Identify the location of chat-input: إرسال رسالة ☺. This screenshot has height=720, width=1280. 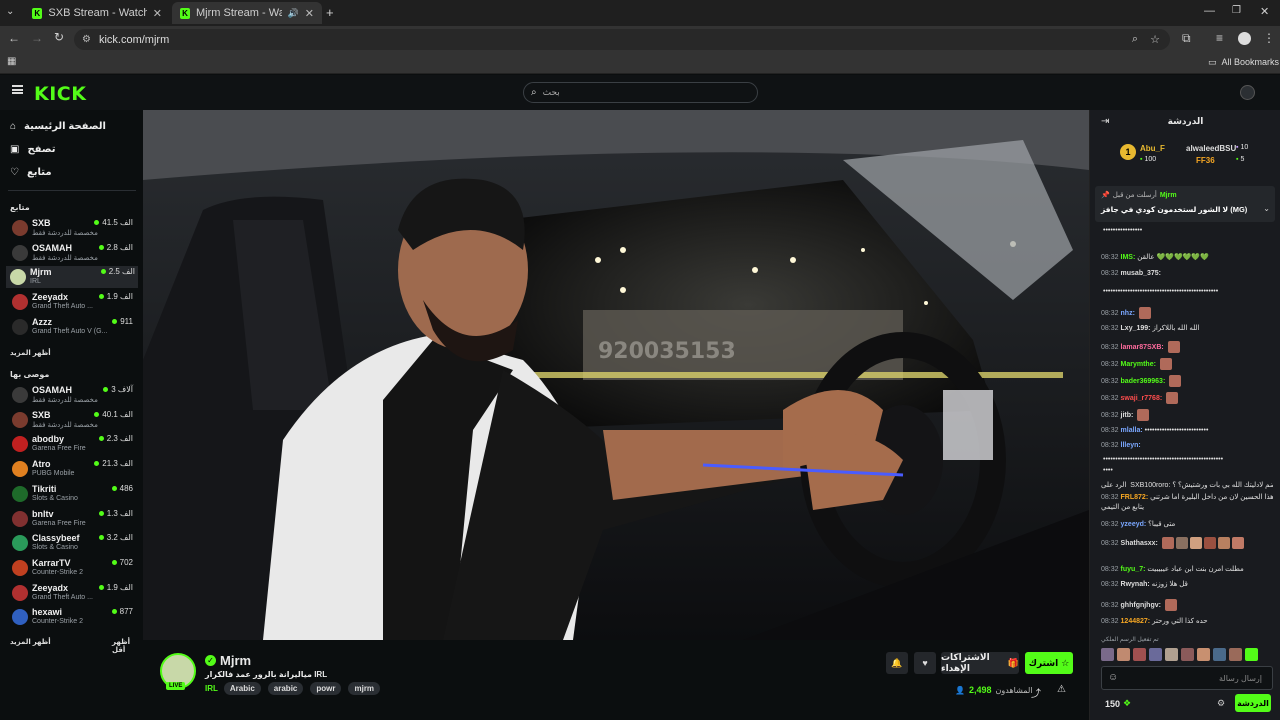
(1187, 678).